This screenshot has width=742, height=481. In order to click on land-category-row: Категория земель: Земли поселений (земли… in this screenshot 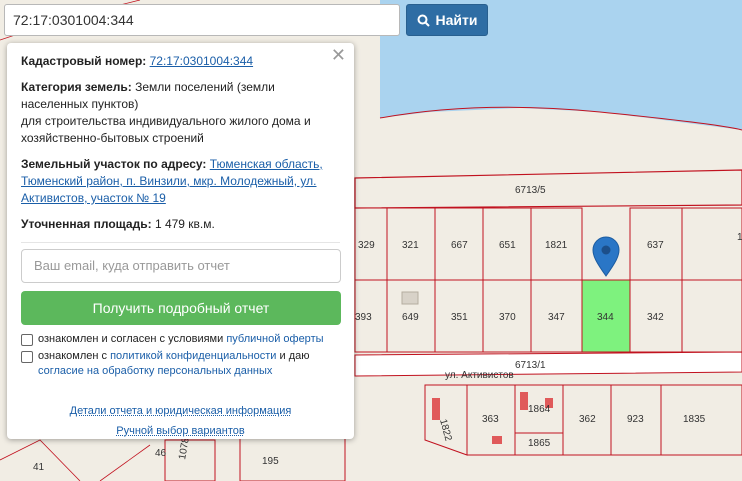, I will do `click(180, 113)`.